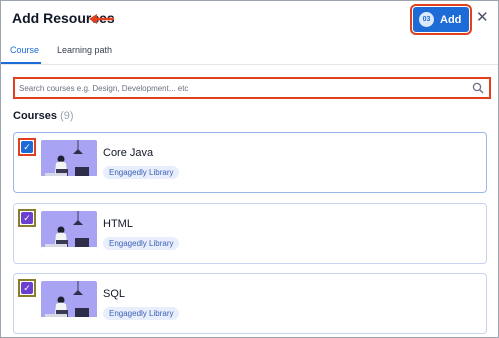 The width and height of the screenshot is (499, 338). Describe the element at coordinates (21, 63) in the screenshot. I see `active-tab-indicator` at that location.